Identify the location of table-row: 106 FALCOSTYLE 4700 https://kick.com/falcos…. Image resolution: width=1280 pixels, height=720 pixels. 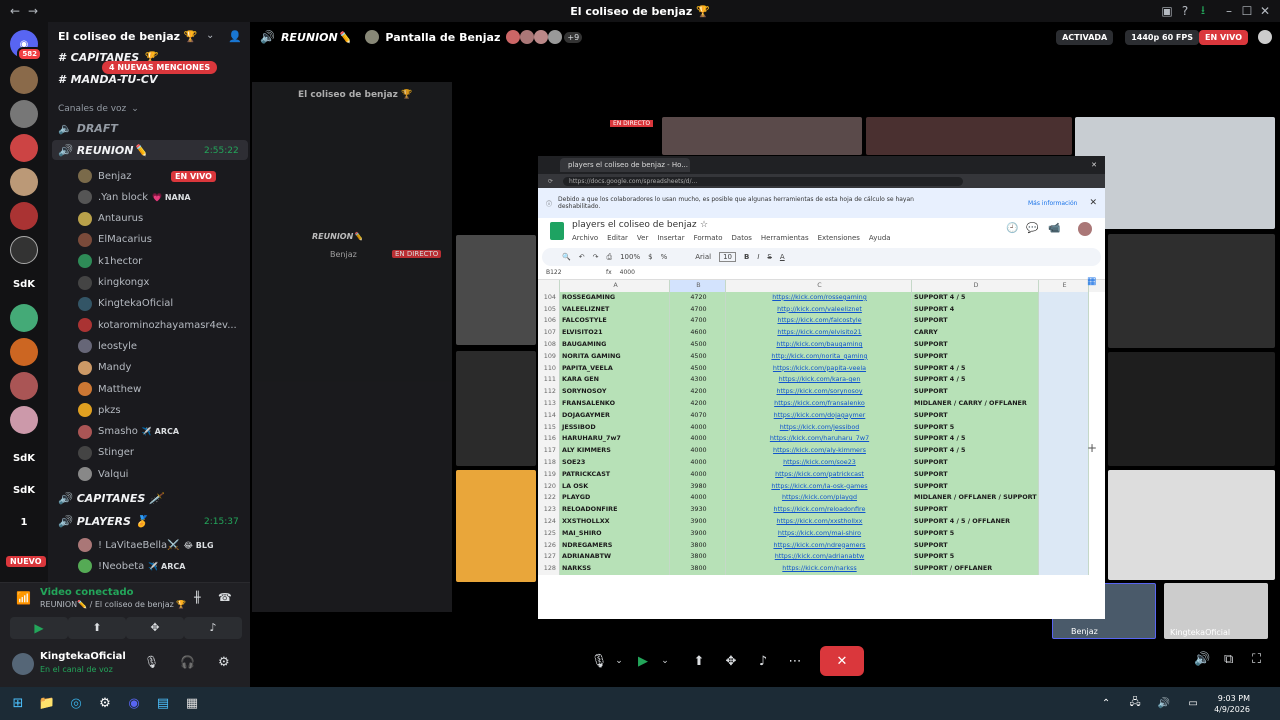
(821, 321).